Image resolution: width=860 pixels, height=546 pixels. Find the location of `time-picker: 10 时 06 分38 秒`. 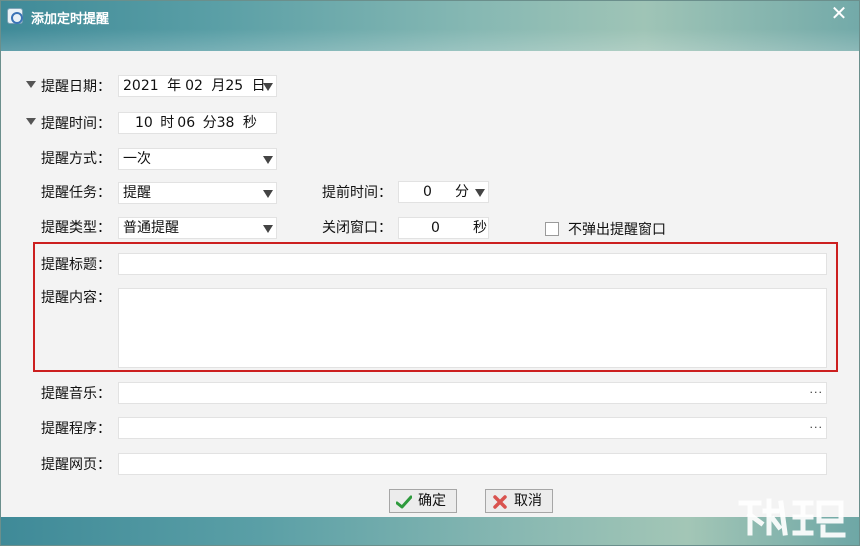

time-picker: 10 时 06 分38 秒 is located at coordinates (197, 123).